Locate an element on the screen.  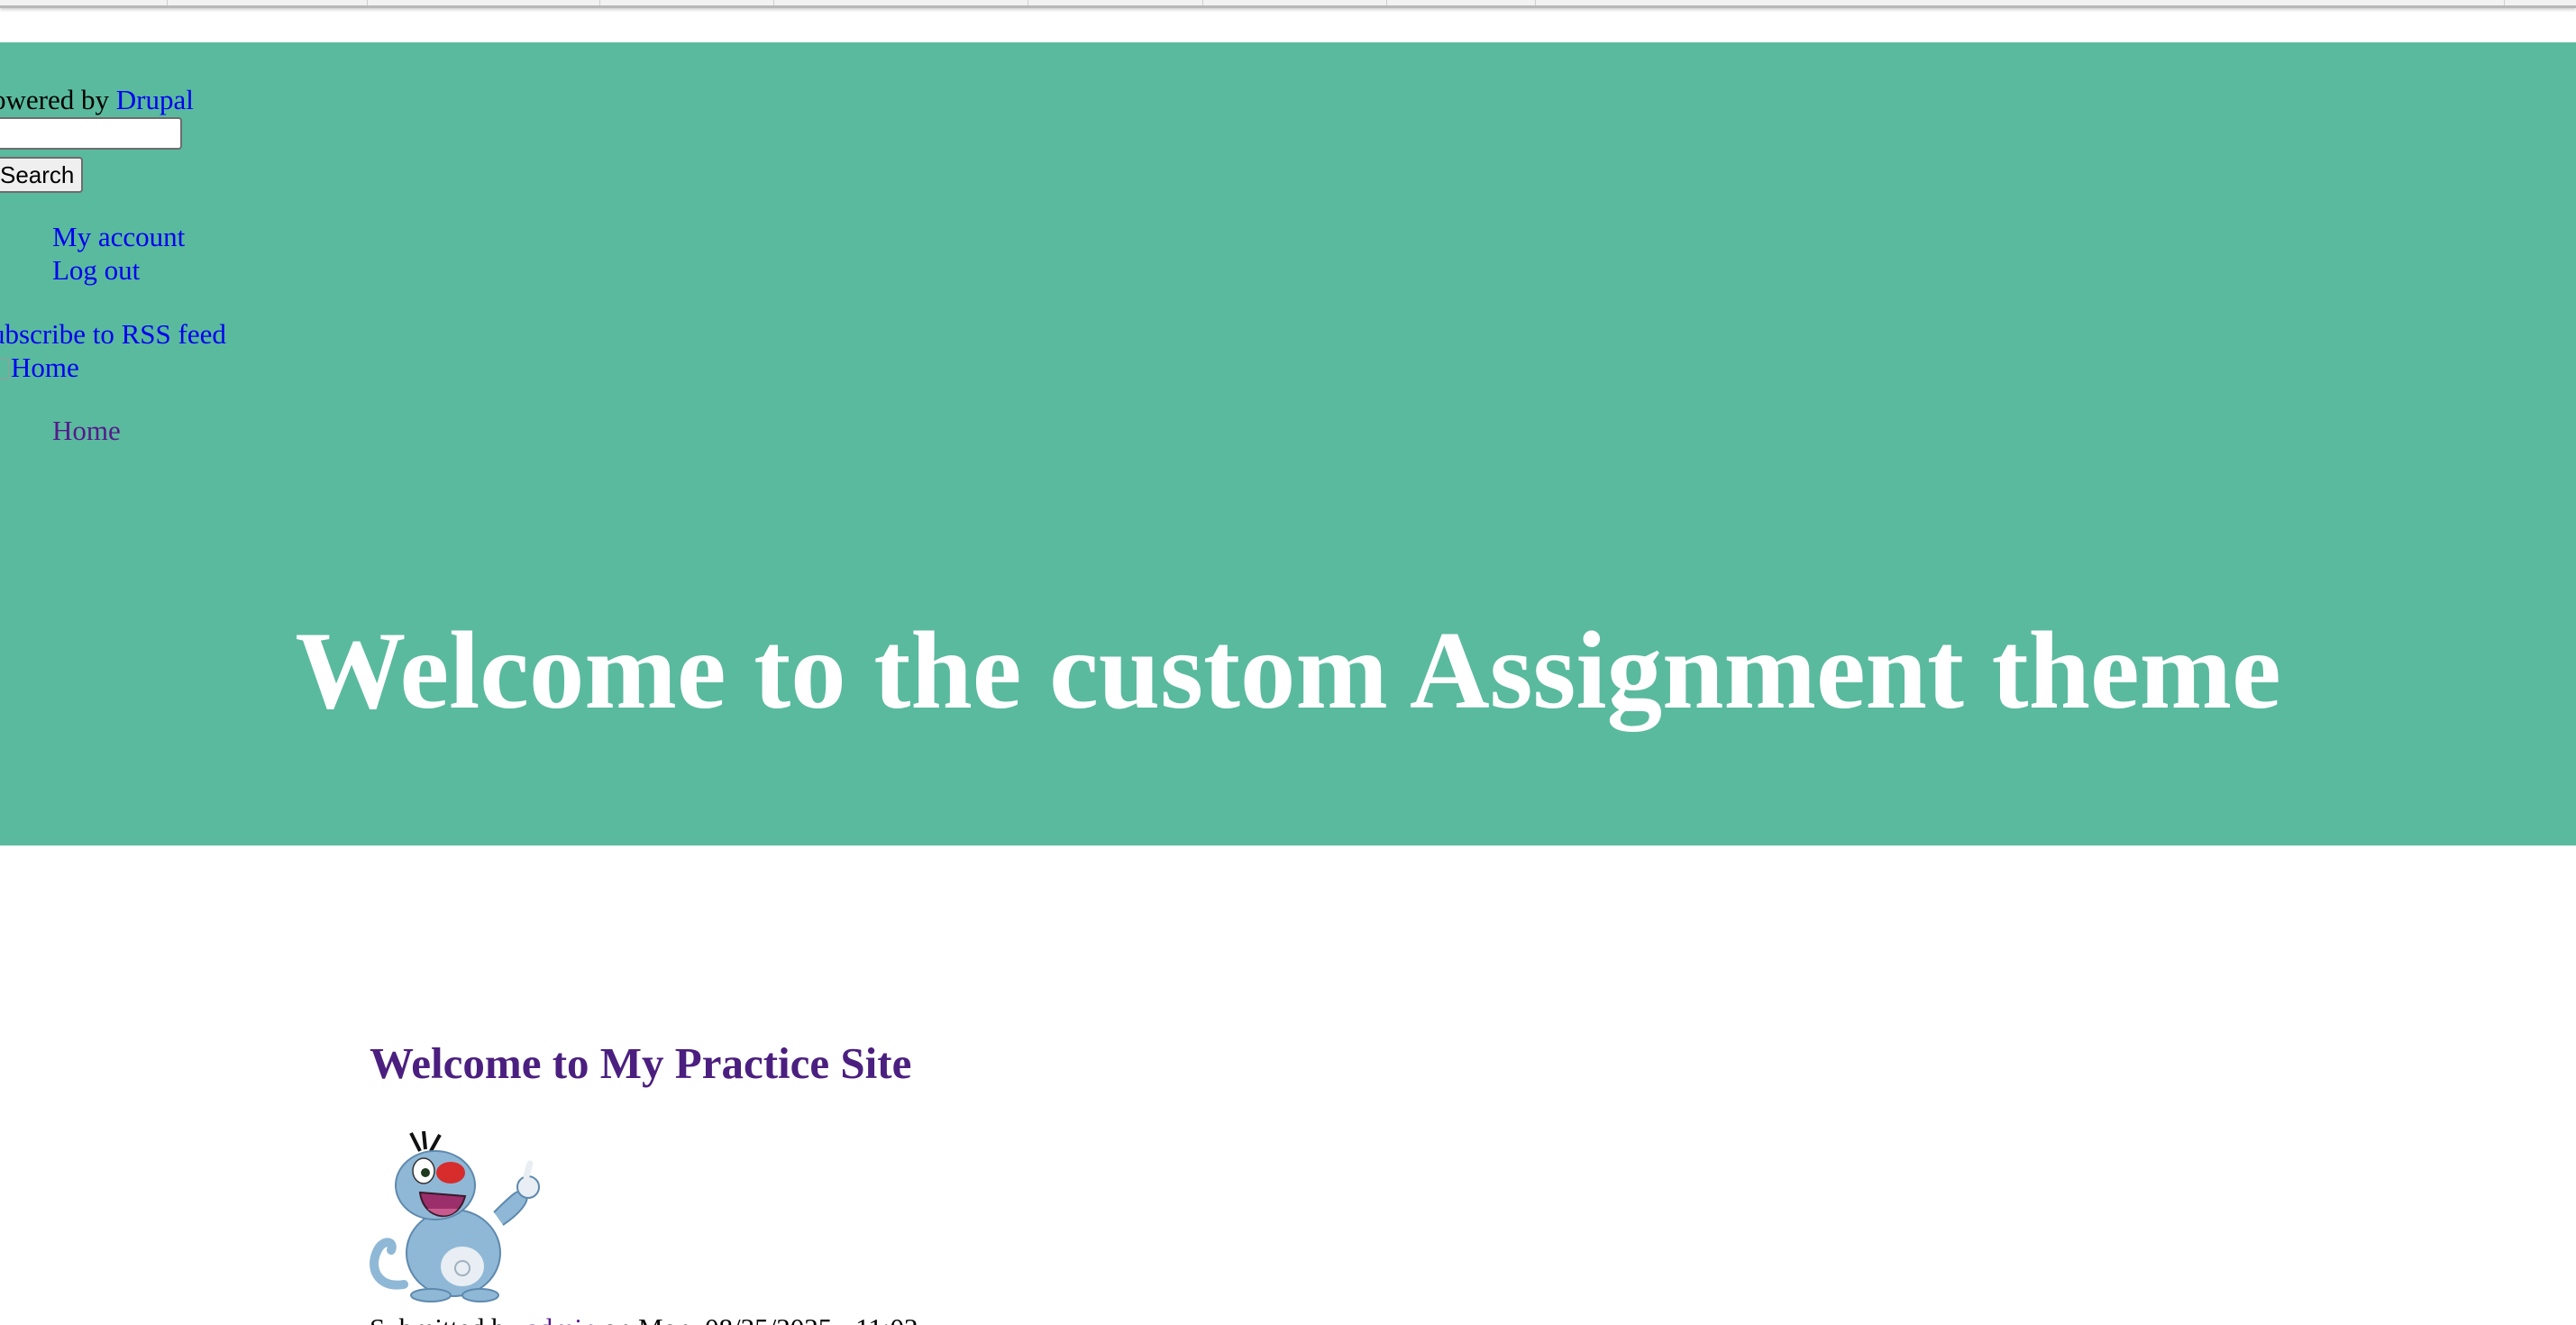
search-input is located at coordinates (91, 133).